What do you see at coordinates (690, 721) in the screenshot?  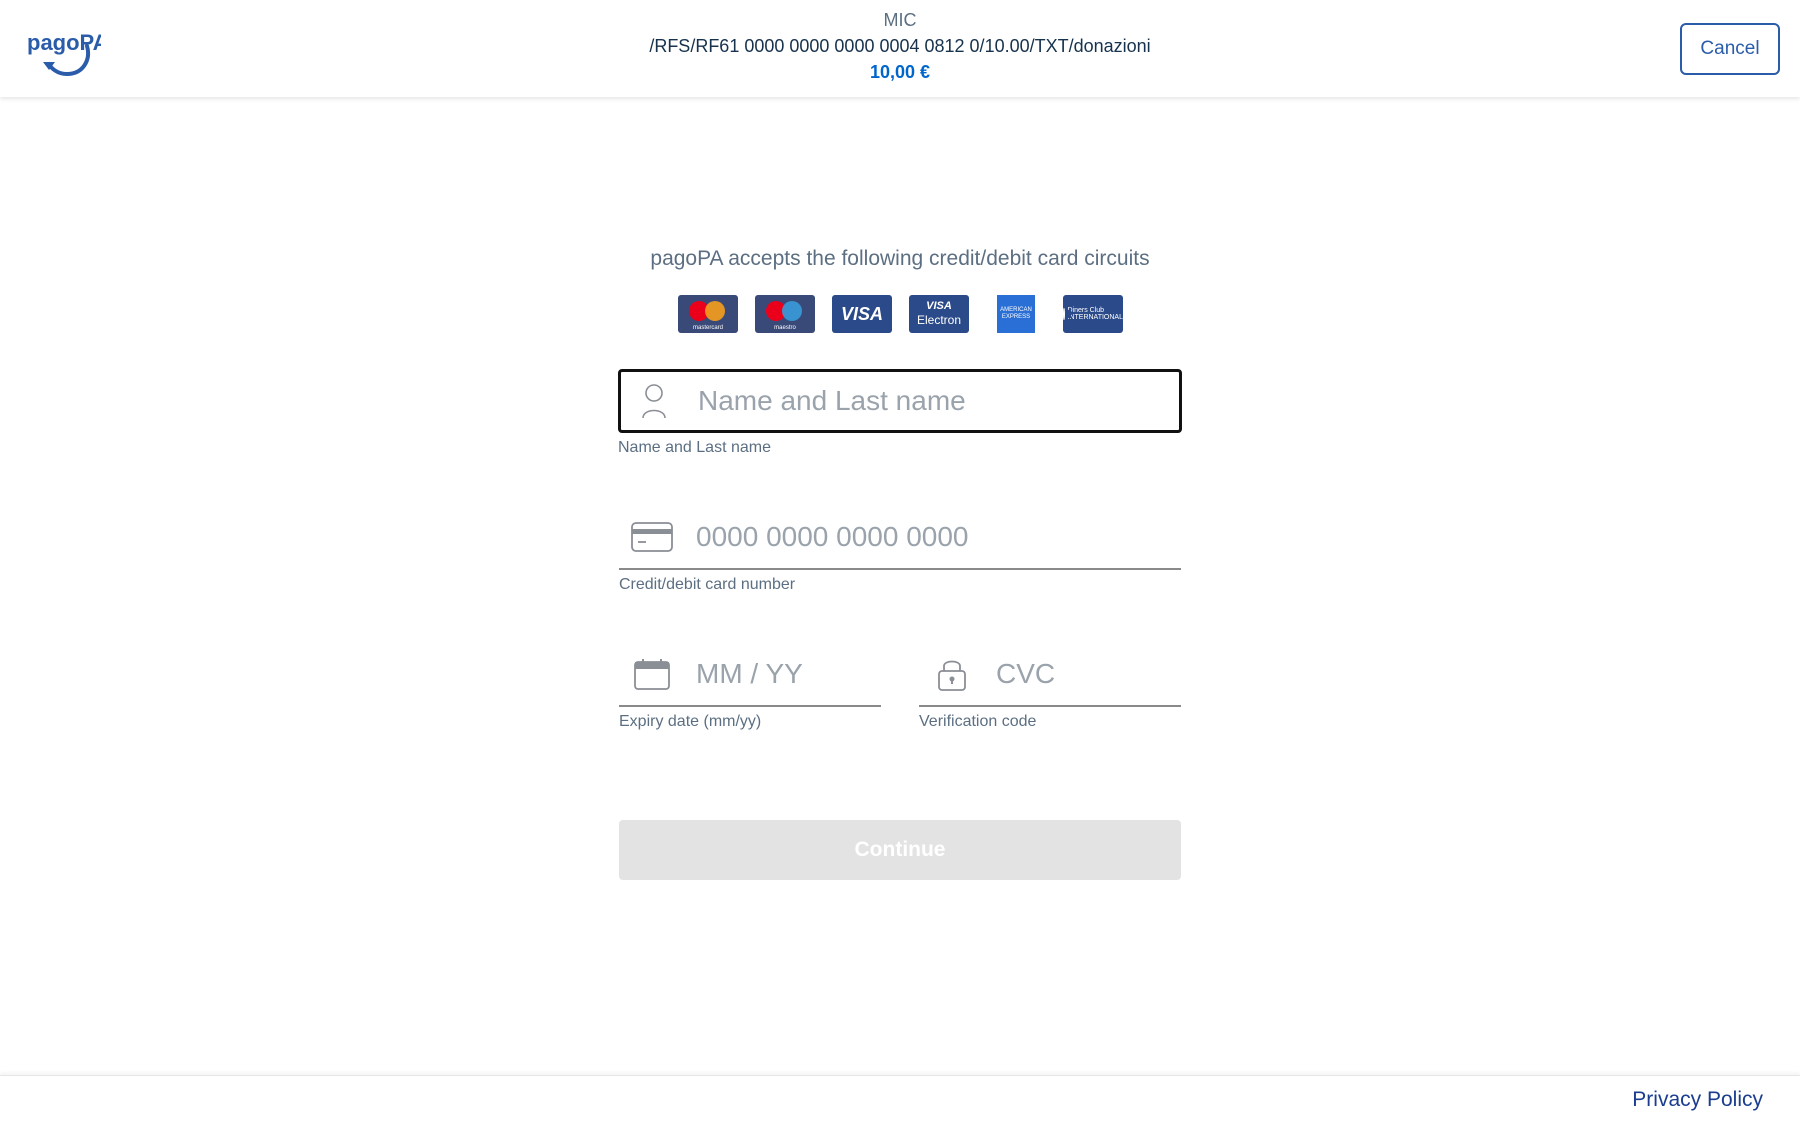 I see `expiry-field-label: Expiry date (mm/yy)` at bounding box center [690, 721].